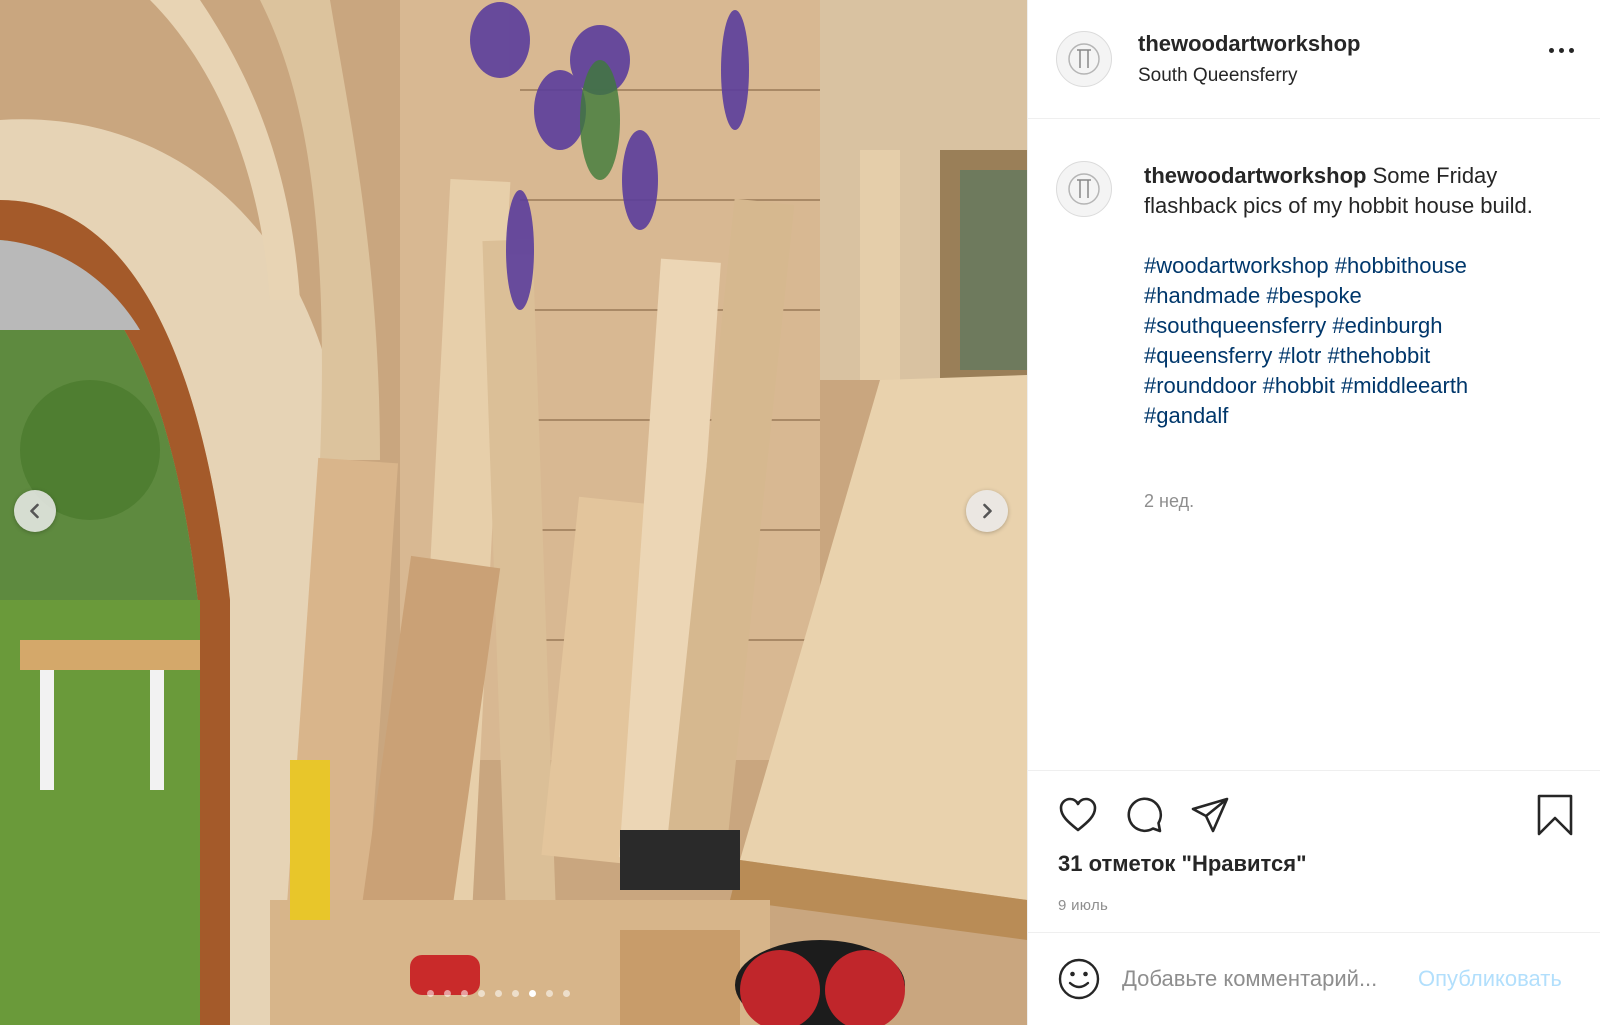 This screenshot has width=1600, height=1025. What do you see at coordinates (1249, 44) in the screenshot?
I see `author-username: thewoodartworkshop` at bounding box center [1249, 44].